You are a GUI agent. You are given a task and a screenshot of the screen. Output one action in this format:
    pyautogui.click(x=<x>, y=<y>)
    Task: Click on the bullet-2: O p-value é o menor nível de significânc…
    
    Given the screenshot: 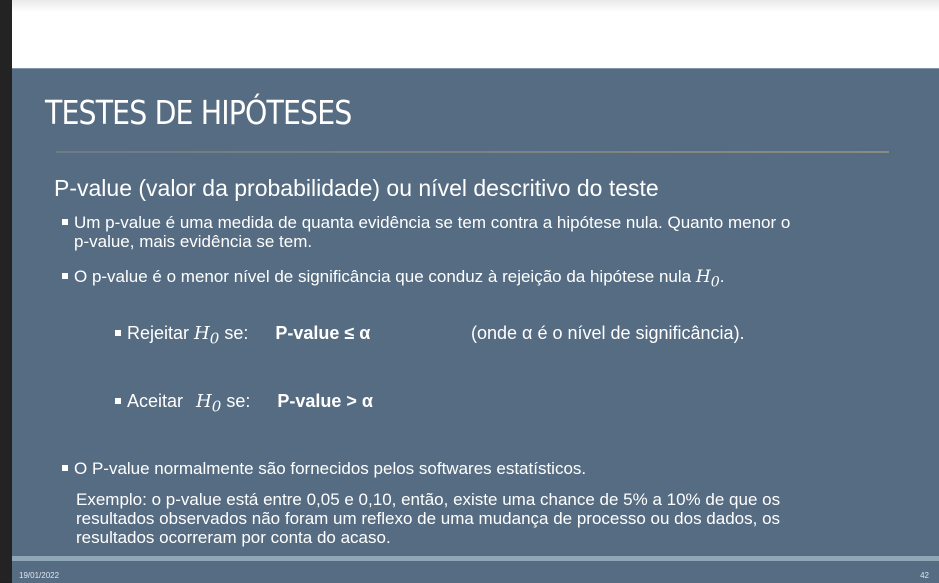 What is the action you would take?
    pyautogui.click(x=393, y=279)
    